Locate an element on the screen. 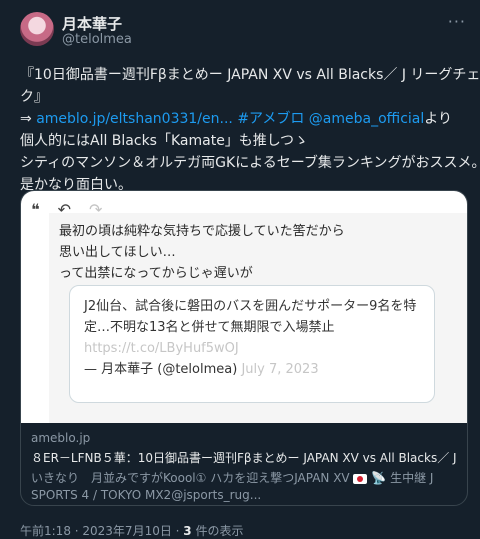 Image resolution: width=480 pixels, height=539 pixels. quote-icon: ❝ is located at coordinates (35, 209).